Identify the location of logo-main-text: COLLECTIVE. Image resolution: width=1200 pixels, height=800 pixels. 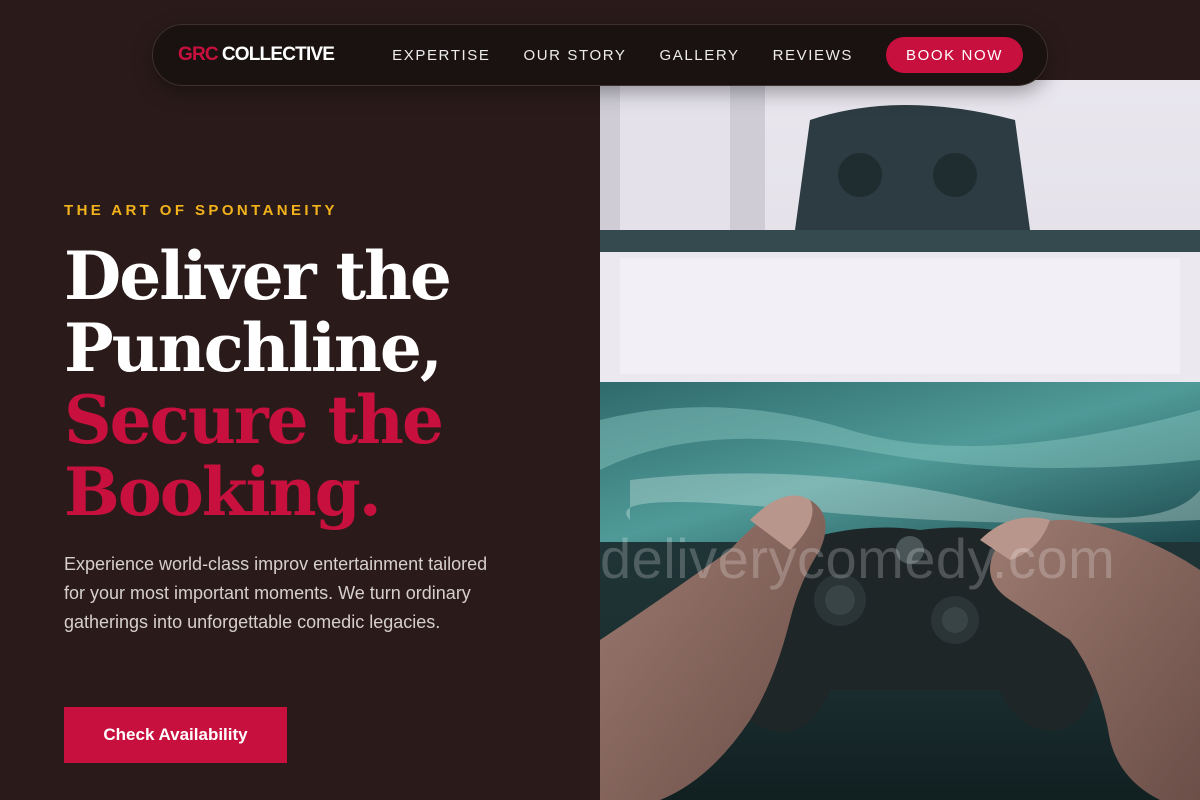
(278, 54).